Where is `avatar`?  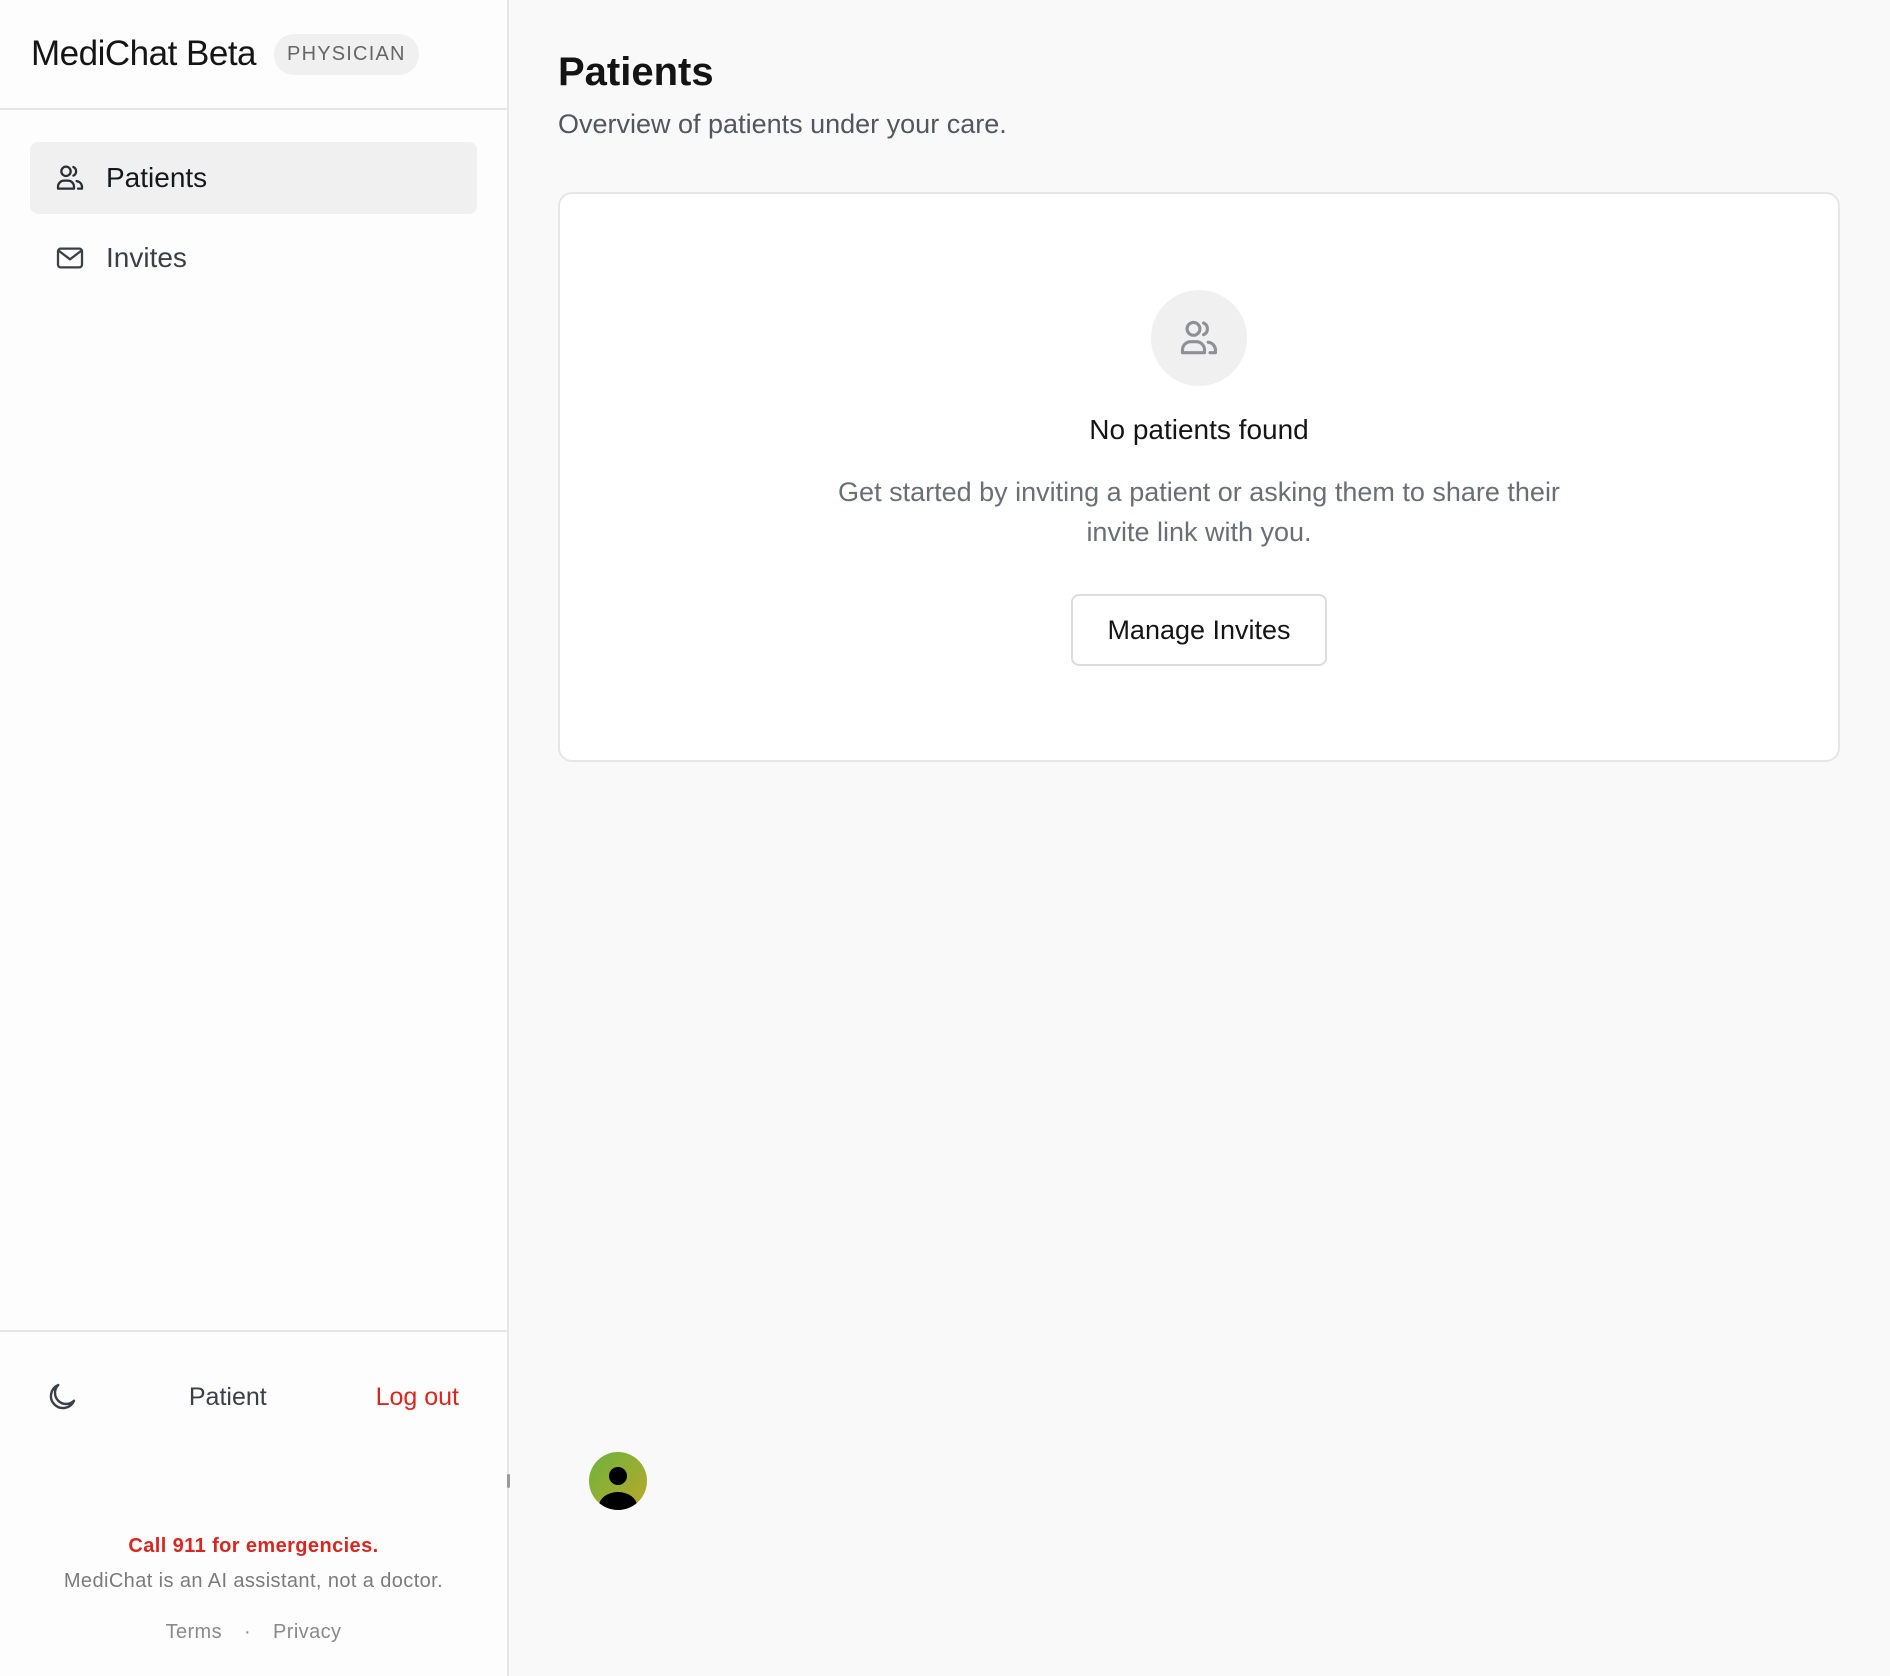 avatar is located at coordinates (618, 1481).